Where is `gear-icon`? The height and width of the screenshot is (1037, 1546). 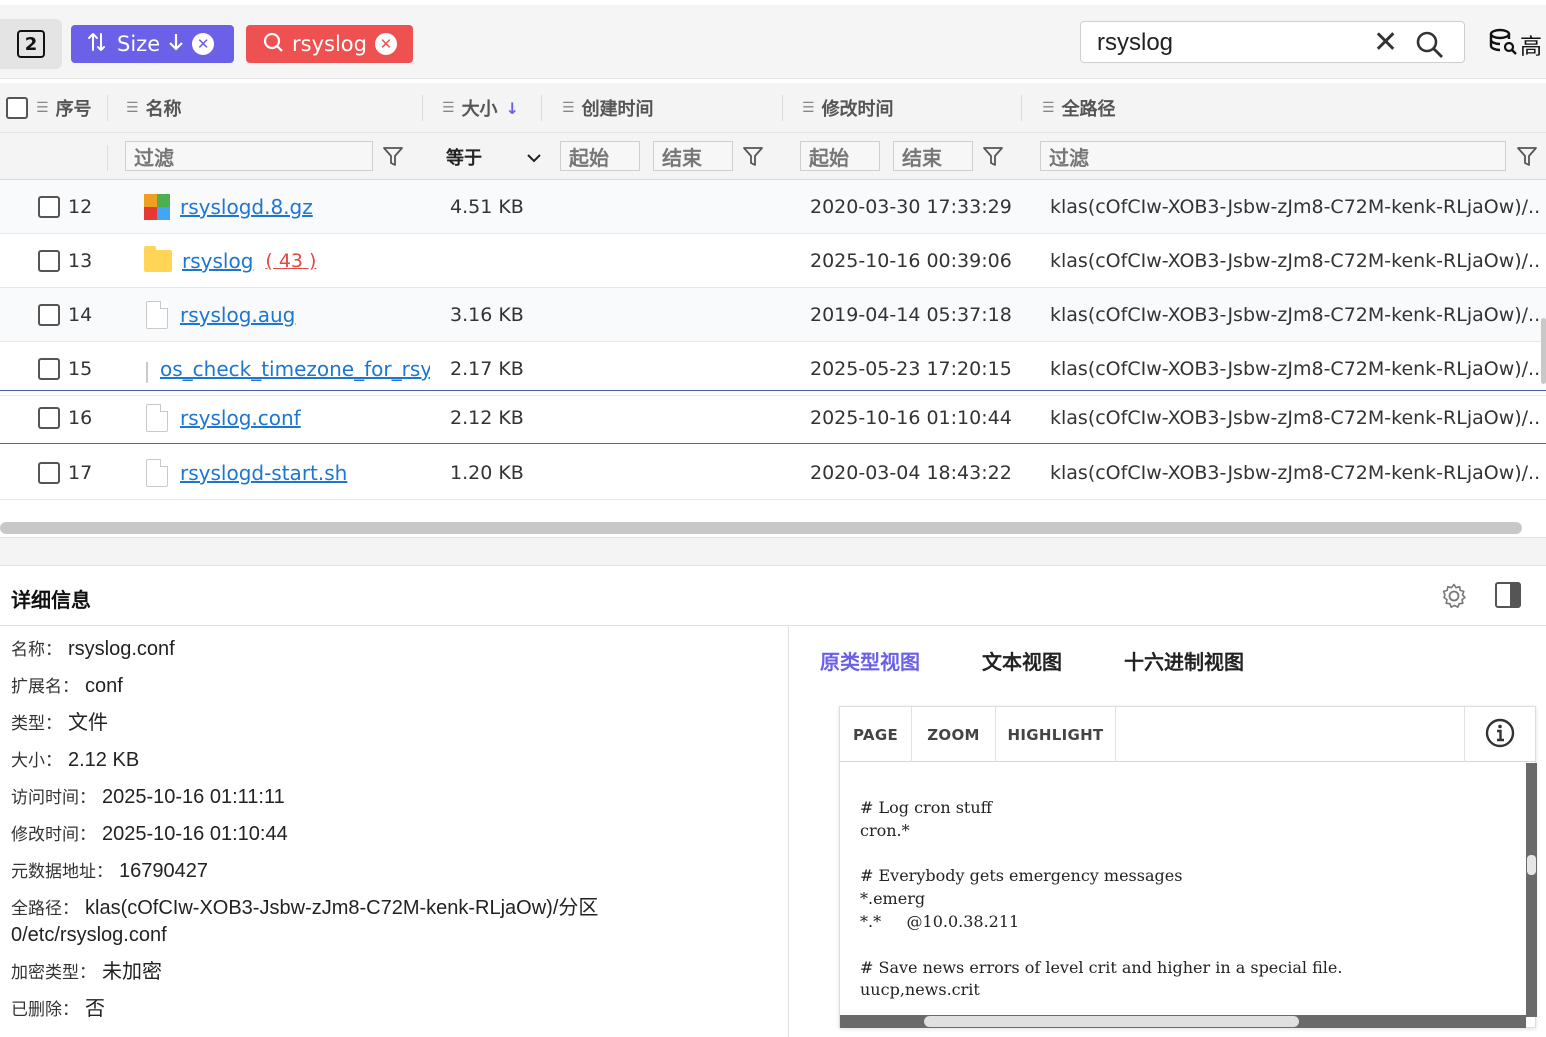 gear-icon is located at coordinates (1454, 598).